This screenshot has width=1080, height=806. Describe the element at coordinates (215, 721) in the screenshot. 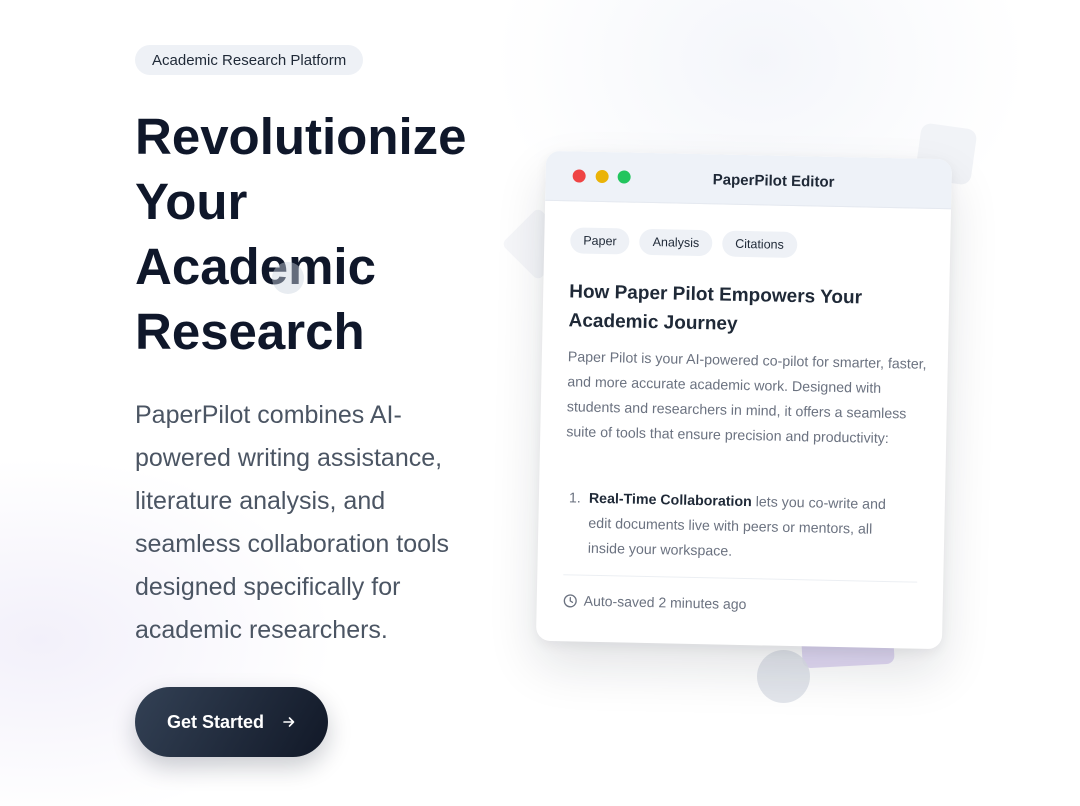

I see `get-started-label: Get Started` at that location.